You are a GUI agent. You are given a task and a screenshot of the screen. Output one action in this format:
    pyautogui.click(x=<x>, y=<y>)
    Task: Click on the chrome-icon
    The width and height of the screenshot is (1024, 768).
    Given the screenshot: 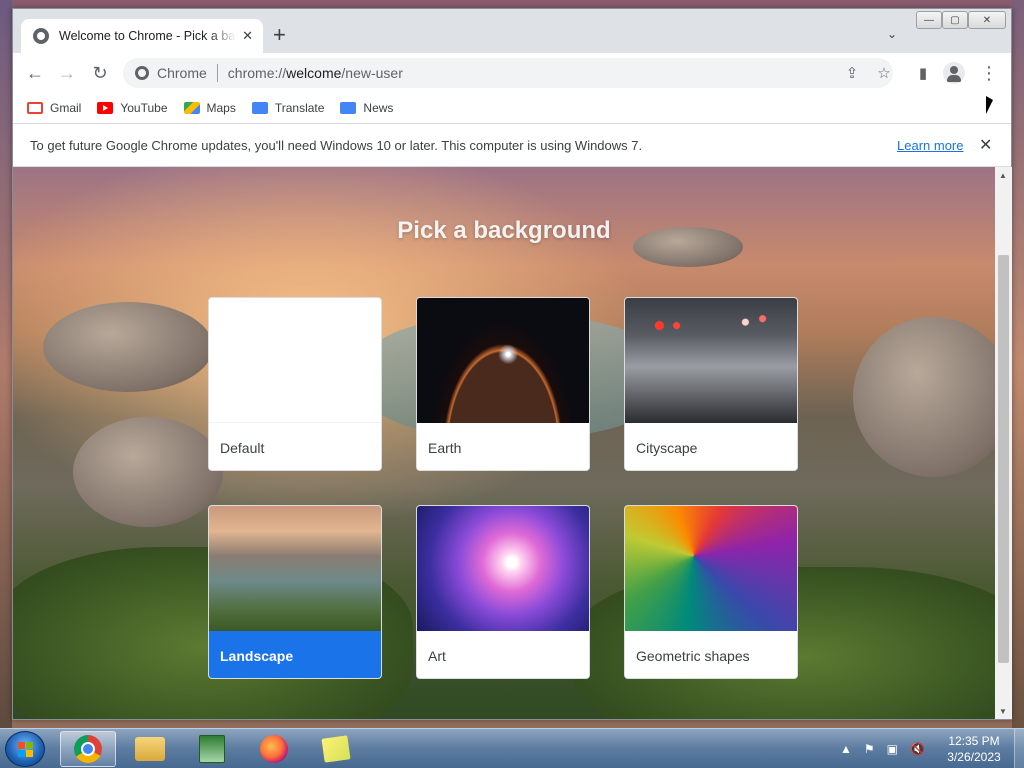 What is the action you would take?
    pyautogui.click(x=88, y=749)
    